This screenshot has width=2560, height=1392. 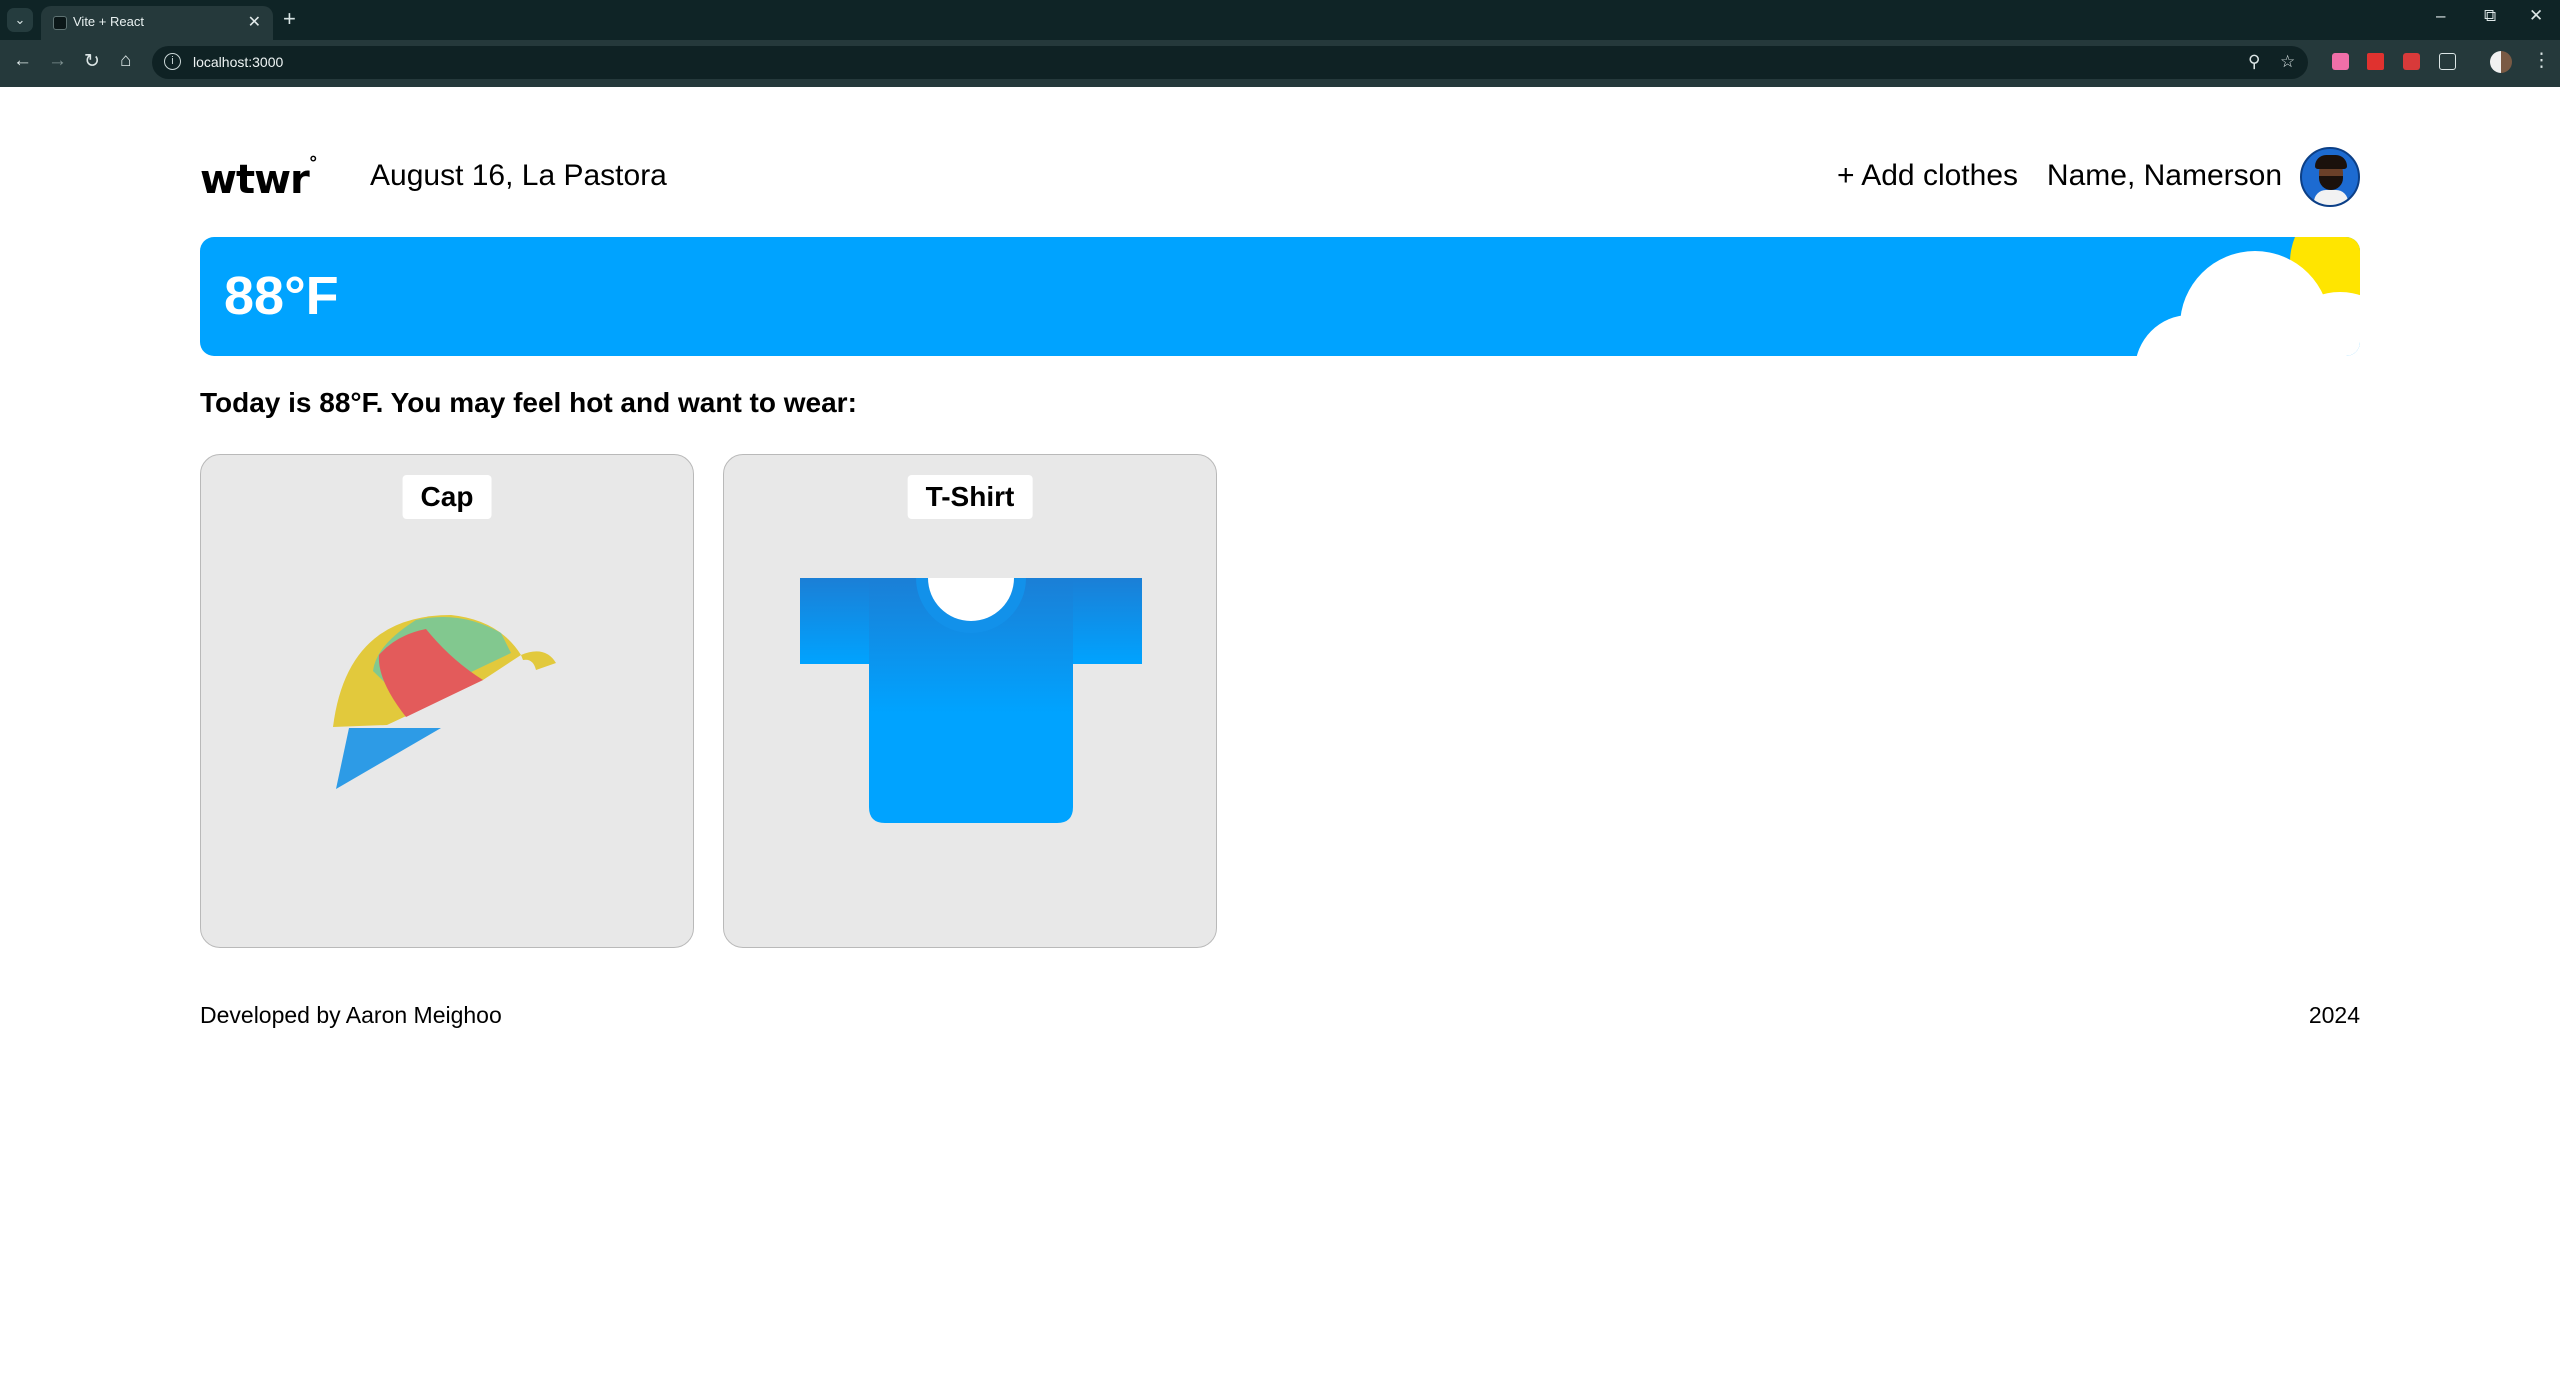 I want to click on item-name: Cap, so click(x=447, y=497).